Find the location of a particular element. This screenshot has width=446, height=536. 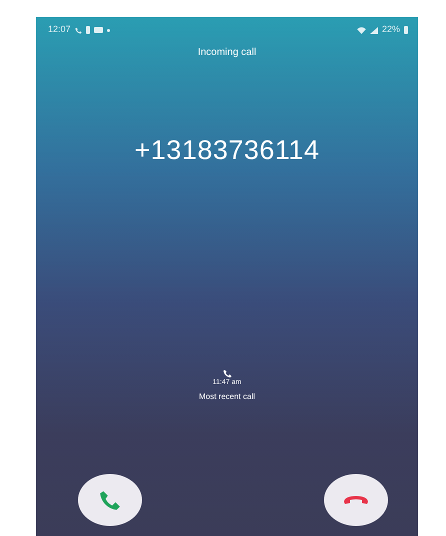

caller-number: +13183736114 is located at coordinates (227, 150).